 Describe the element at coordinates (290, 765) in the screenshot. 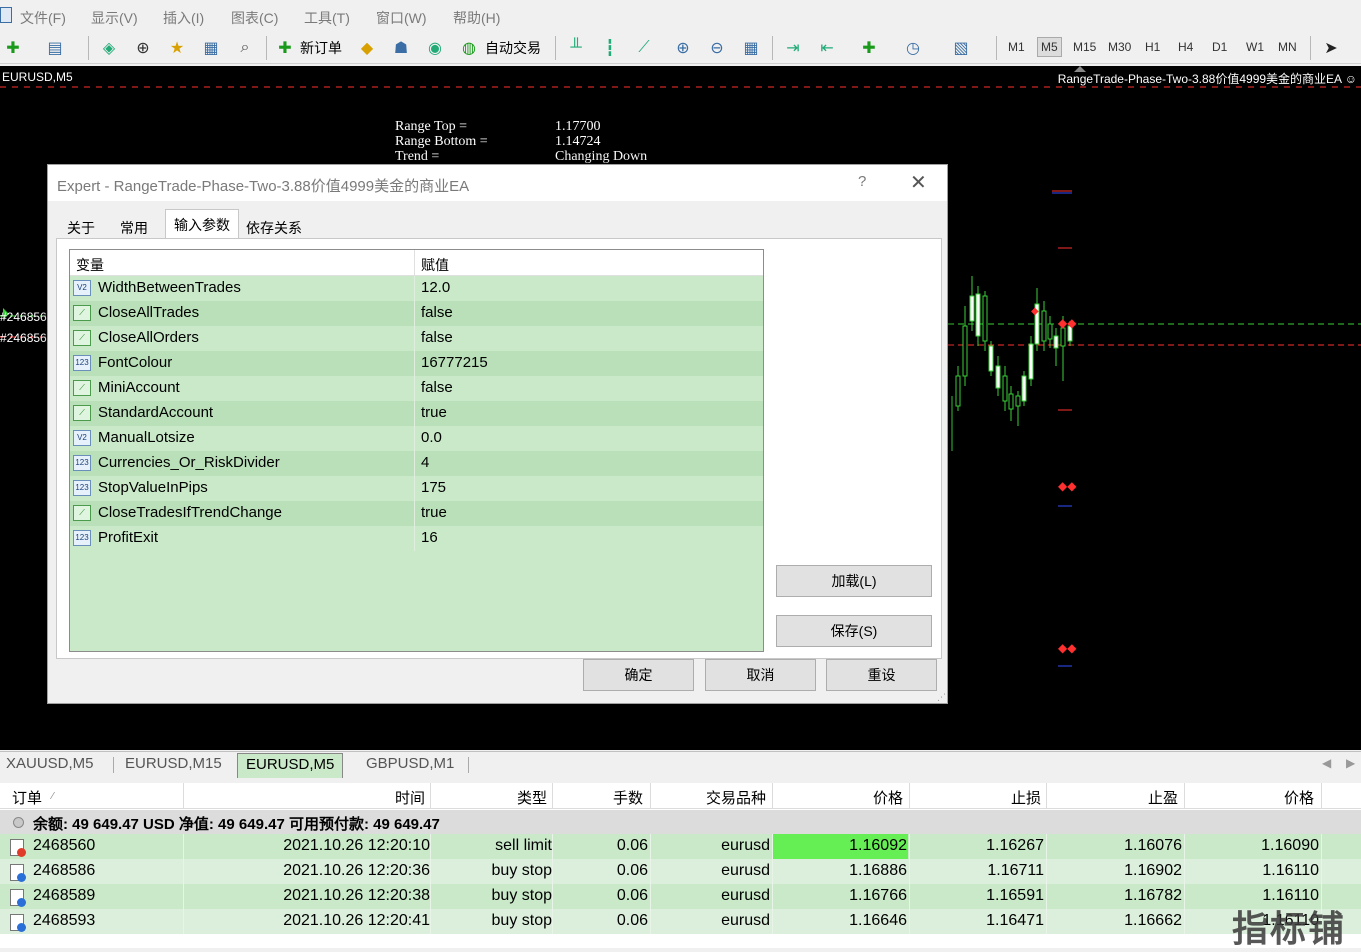

I see `chart-tab-active: EURUSD,M5` at that location.